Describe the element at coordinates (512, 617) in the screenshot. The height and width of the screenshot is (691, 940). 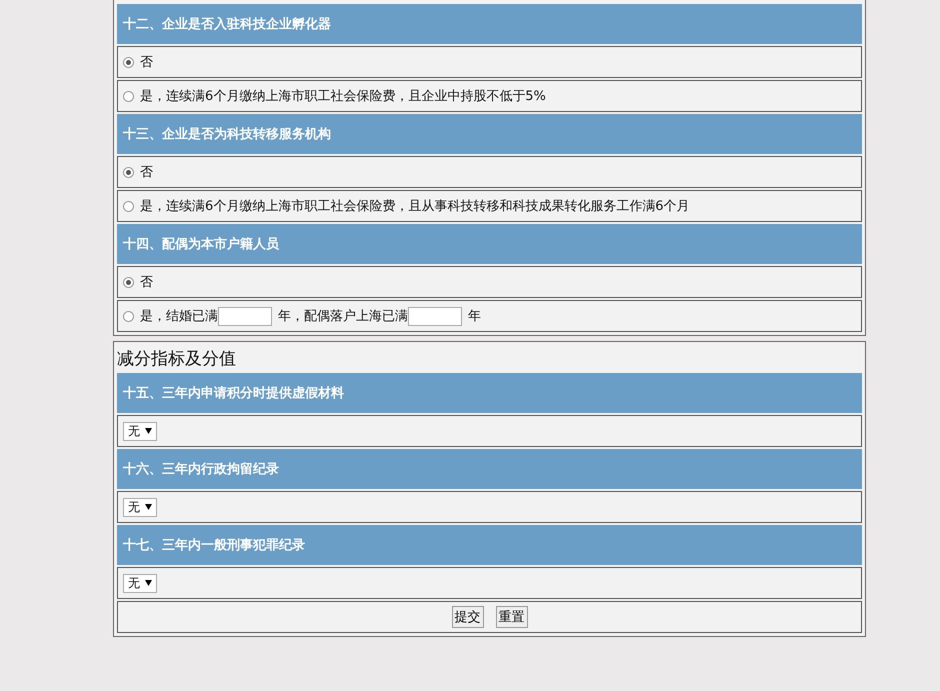
I see `reset-button: 重置` at that location.